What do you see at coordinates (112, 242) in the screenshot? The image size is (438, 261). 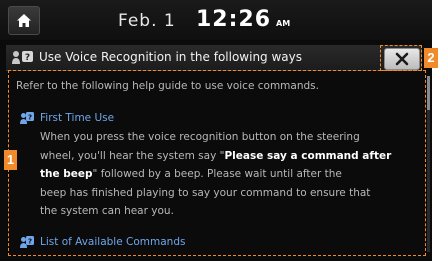 I see `section-title-available-commands: List of Available Commands` at bounding box center [112, 242].